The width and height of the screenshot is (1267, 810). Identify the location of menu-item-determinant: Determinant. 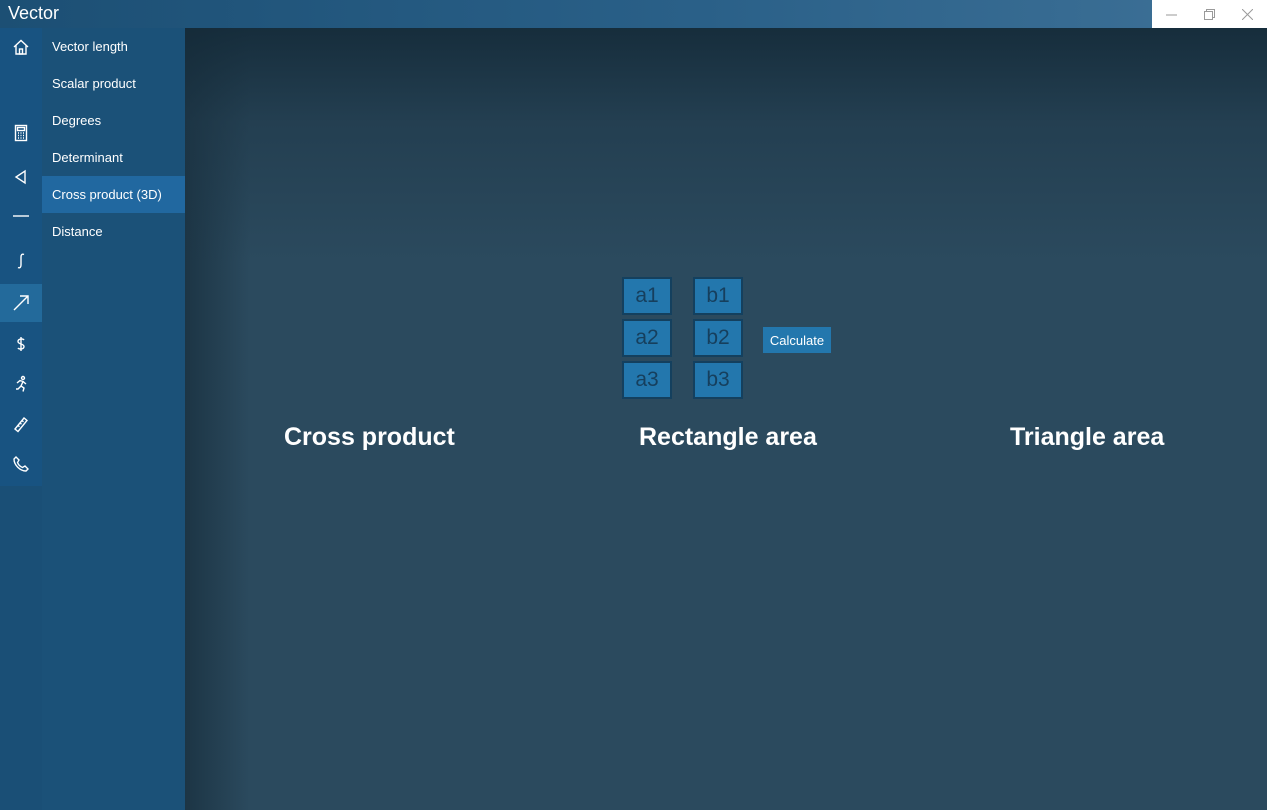
(113, 157).